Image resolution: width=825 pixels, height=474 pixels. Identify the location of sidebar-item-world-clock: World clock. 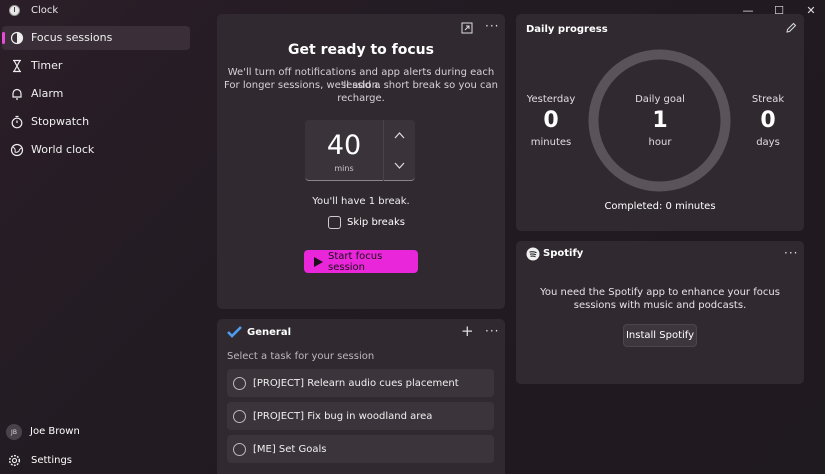
(96, 150).